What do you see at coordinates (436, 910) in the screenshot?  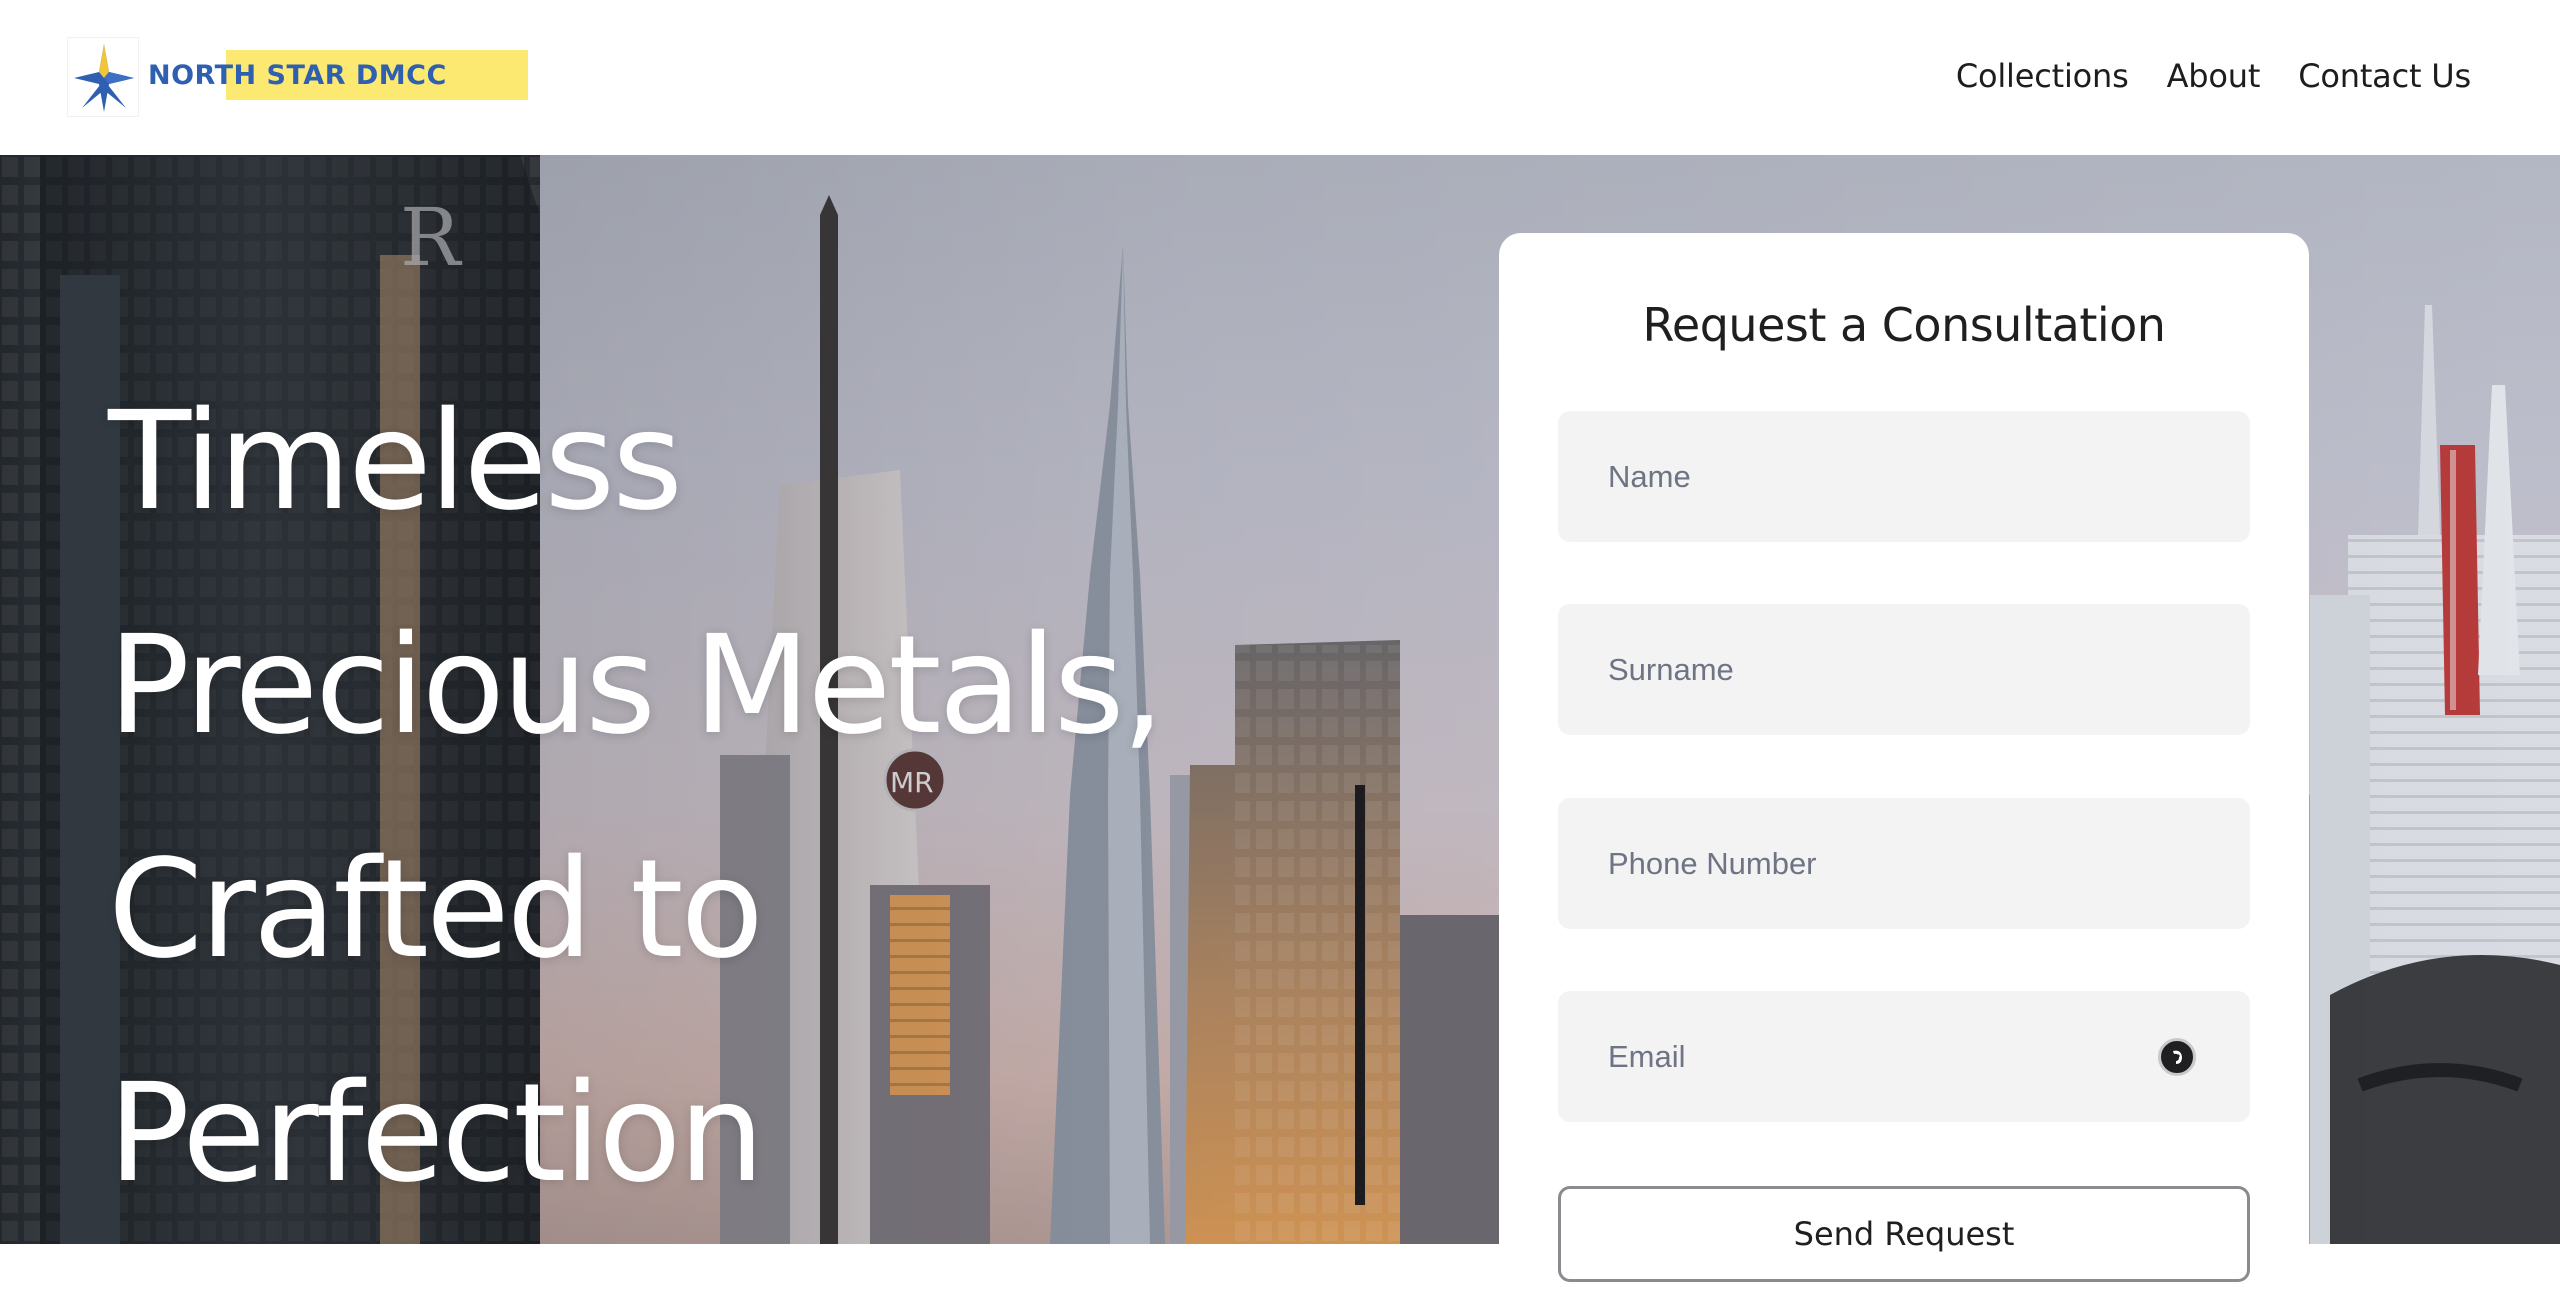 I see `headline-line-3: Crafted to` at bounding box center [436, 910].